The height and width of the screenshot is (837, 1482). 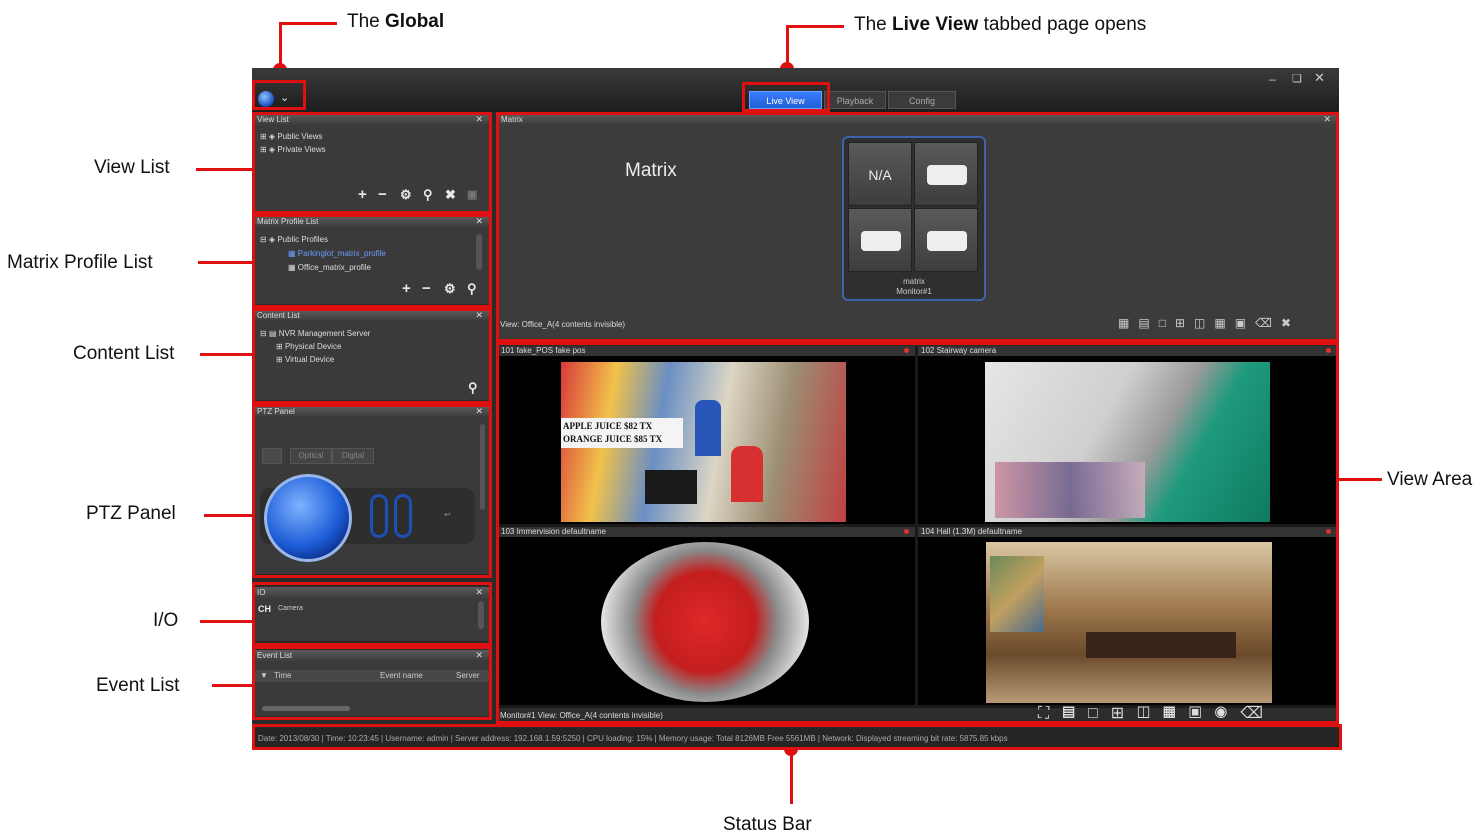 I want to click on leader-line-liveview-h, so click(x=815, y=26).